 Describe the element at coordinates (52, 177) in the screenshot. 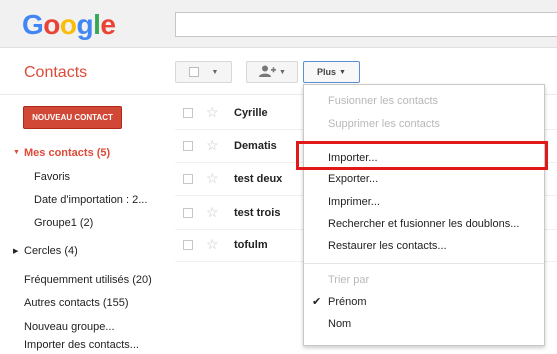

I see `sidebar-item-favorites: Favoris` at that location.